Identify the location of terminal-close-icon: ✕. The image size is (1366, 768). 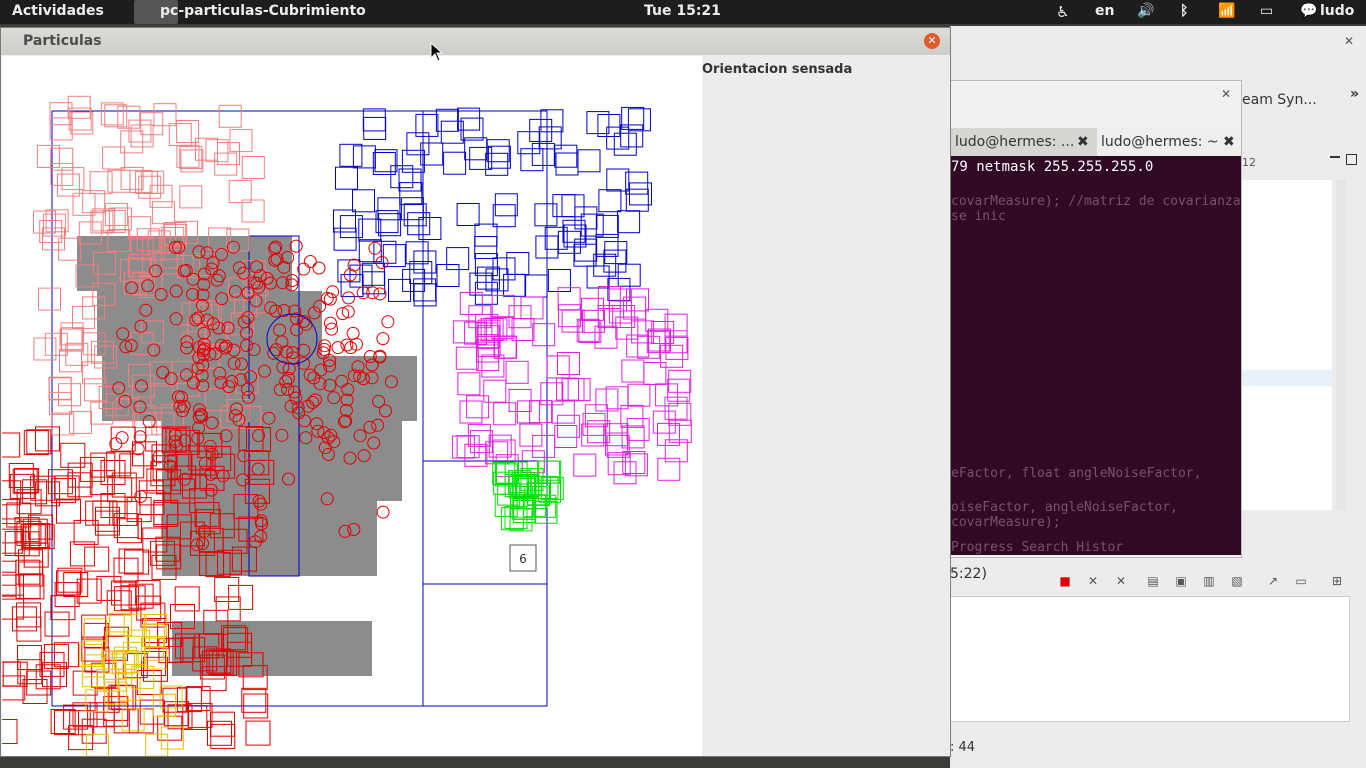
(1226, 94).